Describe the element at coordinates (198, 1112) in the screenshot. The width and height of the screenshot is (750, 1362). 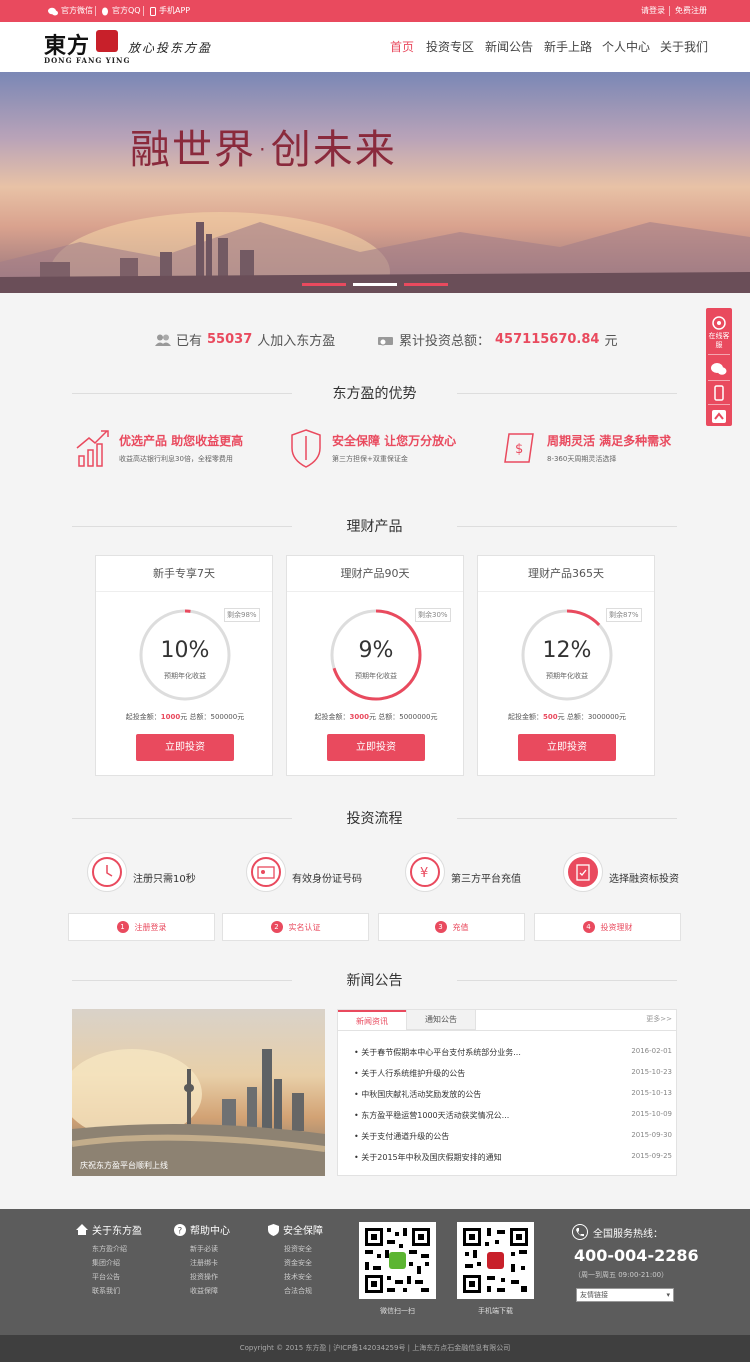
I see `city-photo` at that location.